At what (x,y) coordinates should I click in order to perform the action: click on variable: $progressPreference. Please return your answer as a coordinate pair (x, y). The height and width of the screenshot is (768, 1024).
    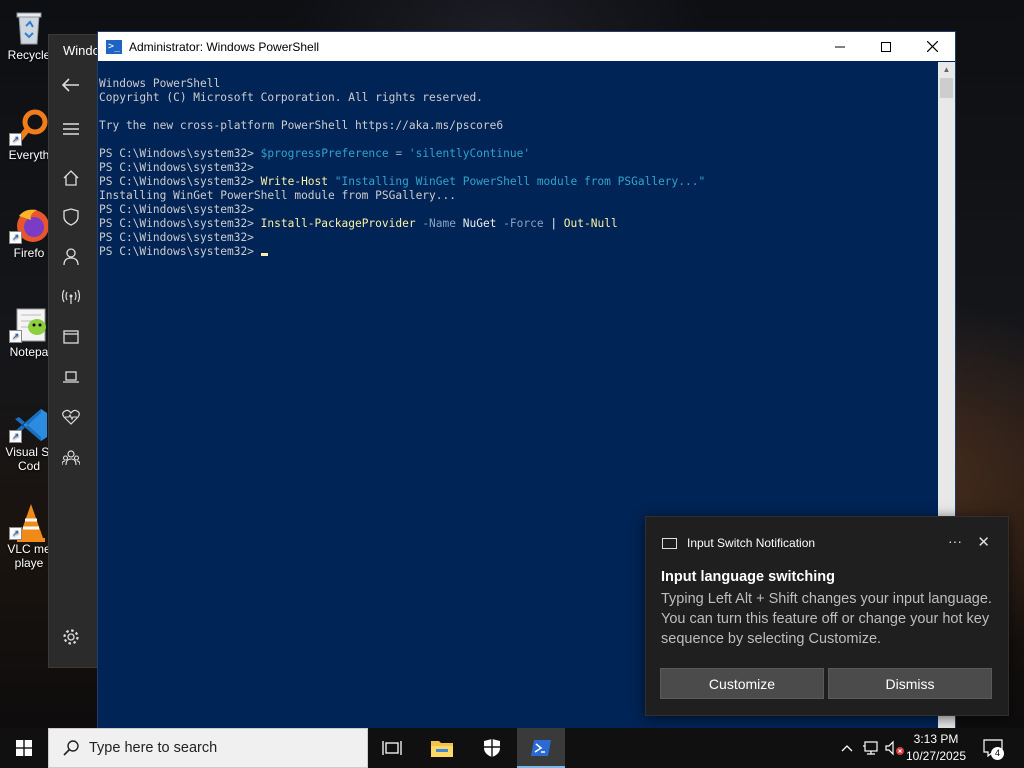
    Looking at the image, I should click on (324, 153).